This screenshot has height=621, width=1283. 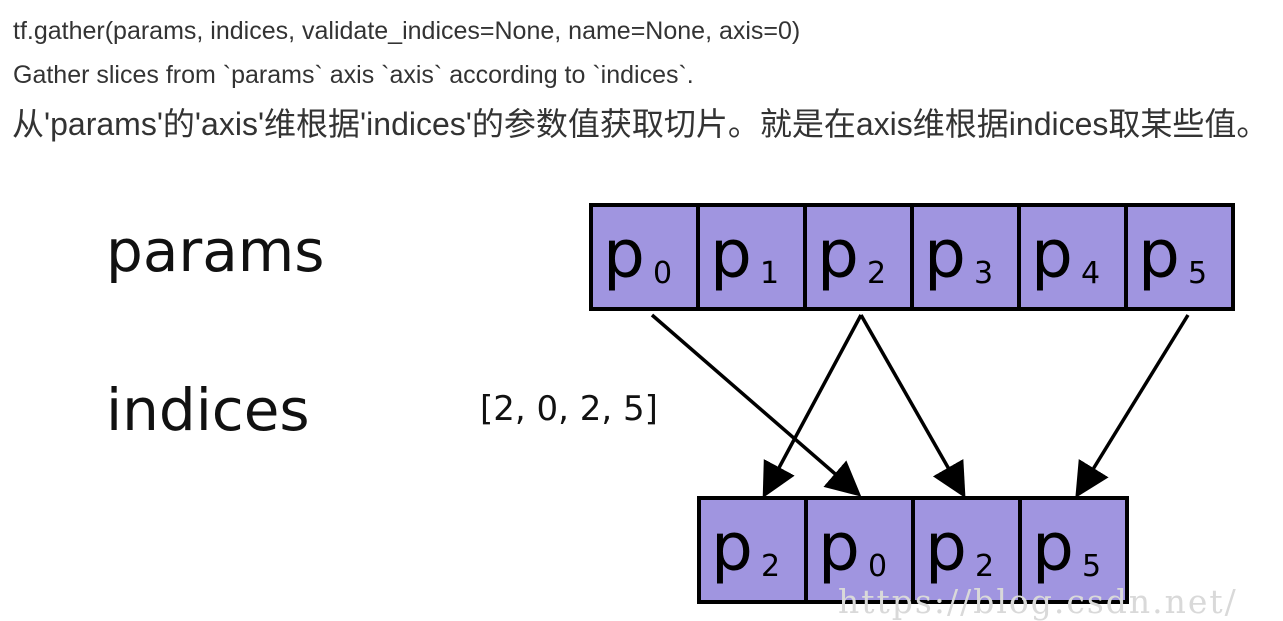 I want to click on params-label: params, so click(x=215, y=251).